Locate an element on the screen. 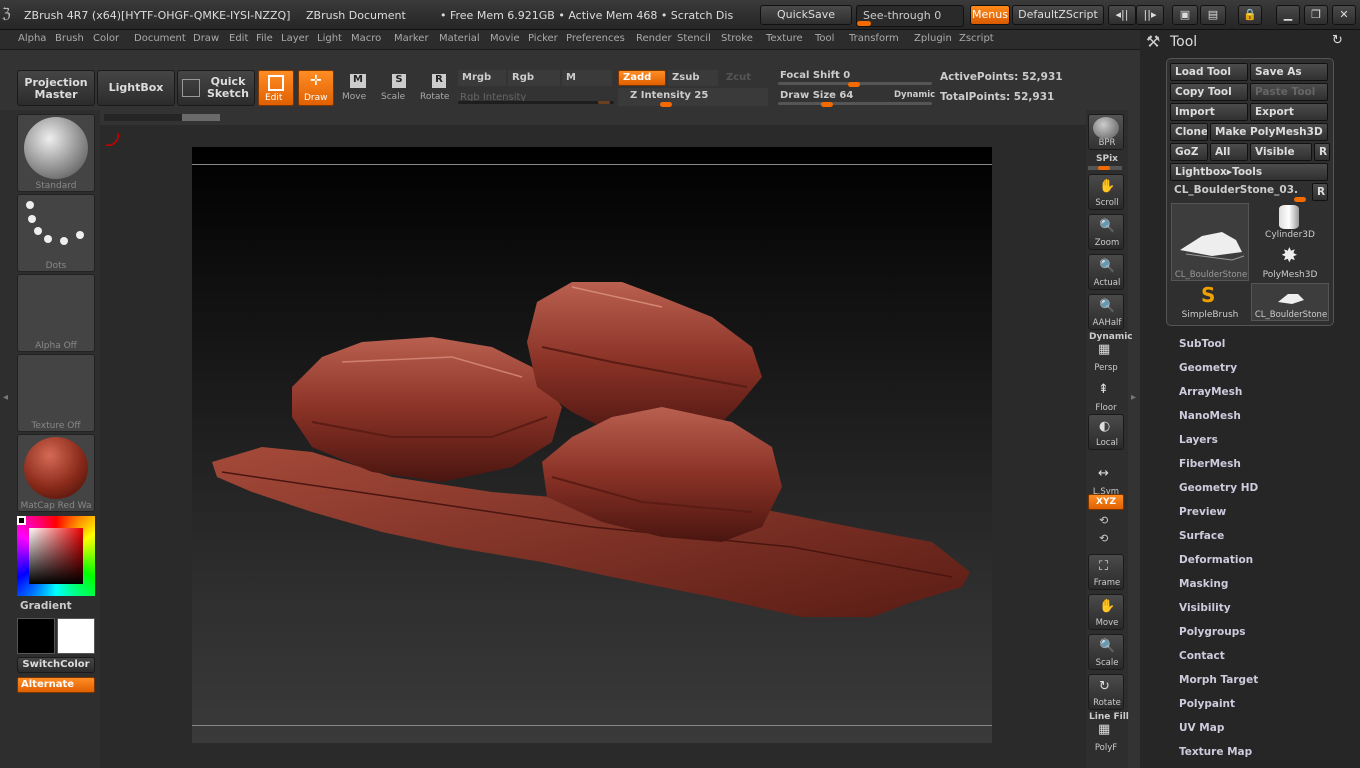 This screenshot has height=768, width=1360. menu-macro: Macro is located at coordinates (366, 38).